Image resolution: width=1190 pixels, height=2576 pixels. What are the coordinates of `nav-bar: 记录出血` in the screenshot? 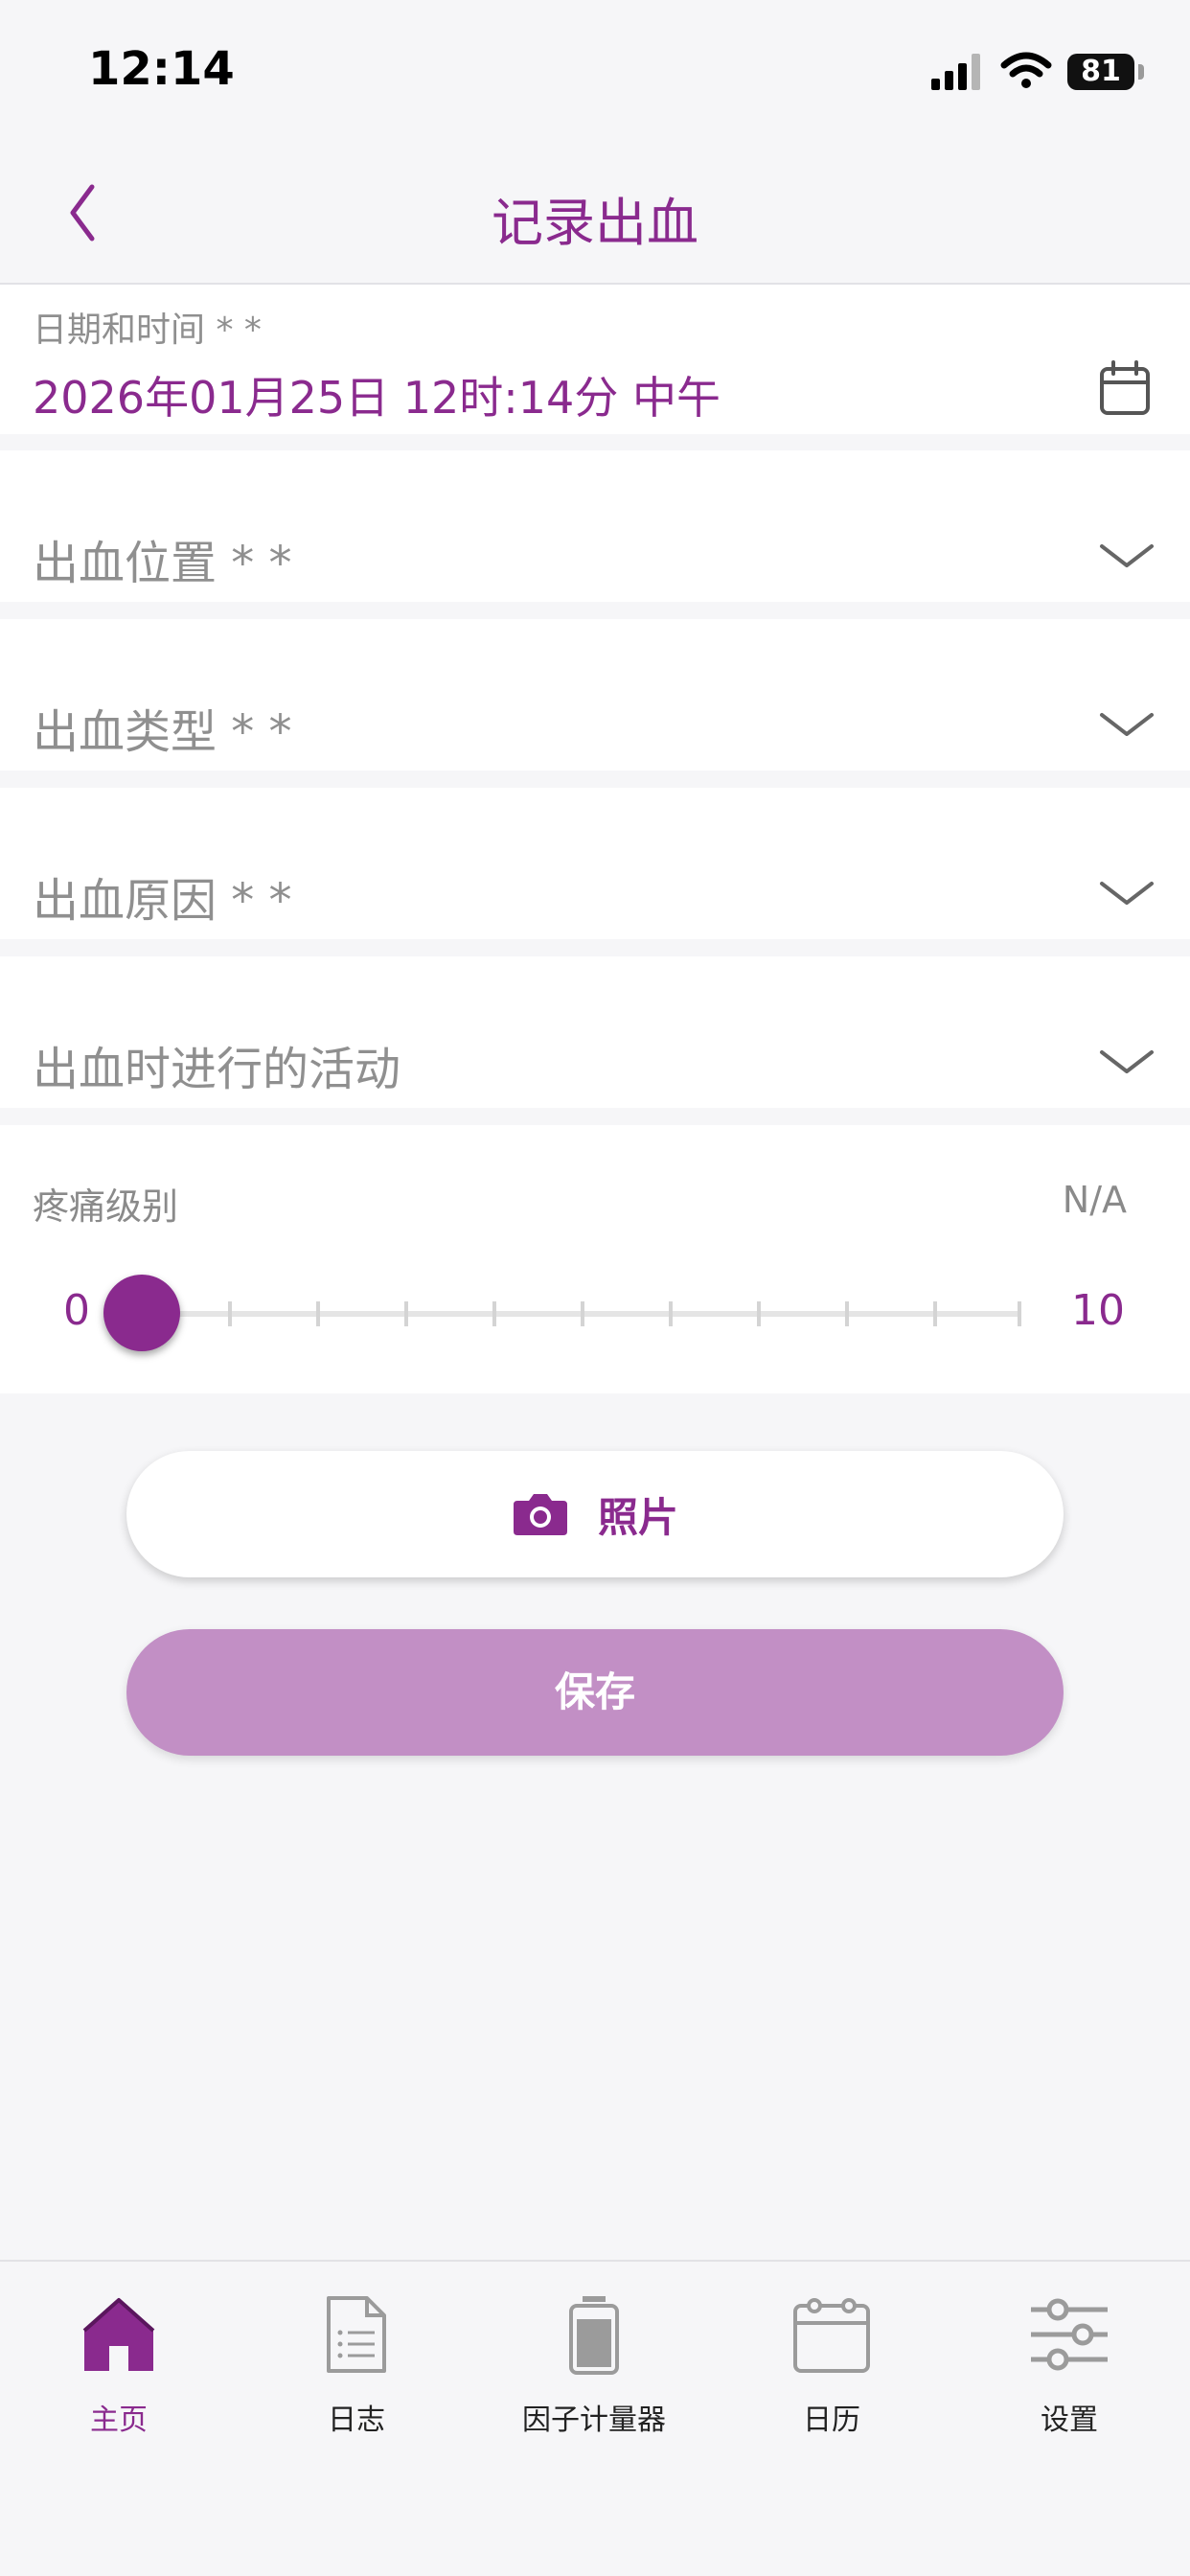 It's located at (595, 212).